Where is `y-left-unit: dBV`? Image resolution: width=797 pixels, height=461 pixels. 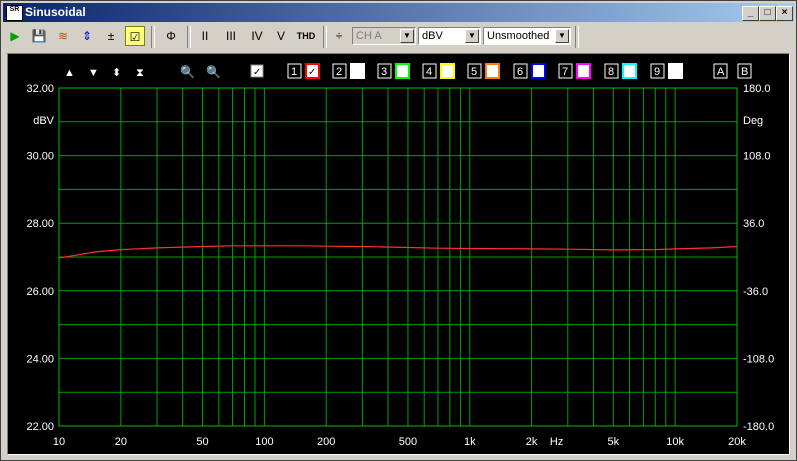
y-left-unit: dBV is located at coordinates (43, 121).